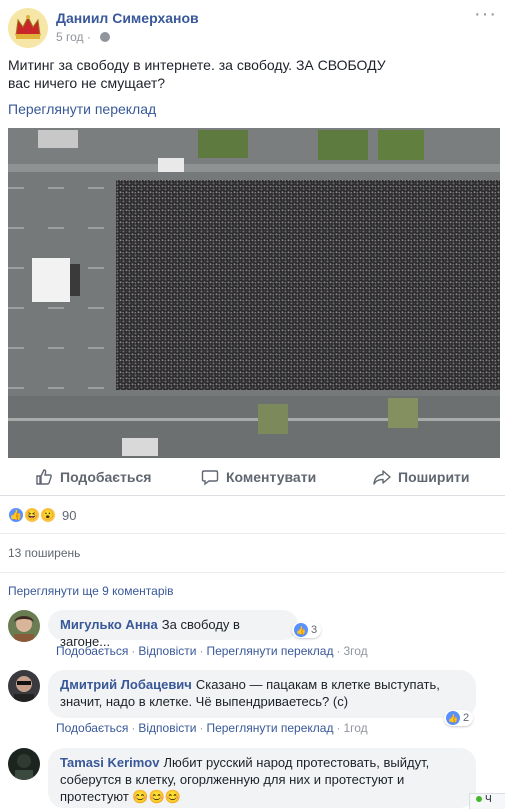 This screenshot has width=505, height=809. What do you see at coordinates (434, 477) in the screenshot?
I see `share-label: Поширити` at bounding box center [434, 477].